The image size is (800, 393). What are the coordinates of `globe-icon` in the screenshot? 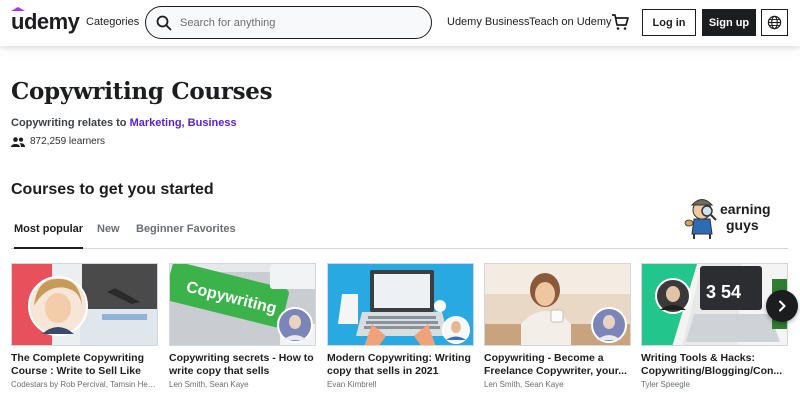 It's located at (774, 22).